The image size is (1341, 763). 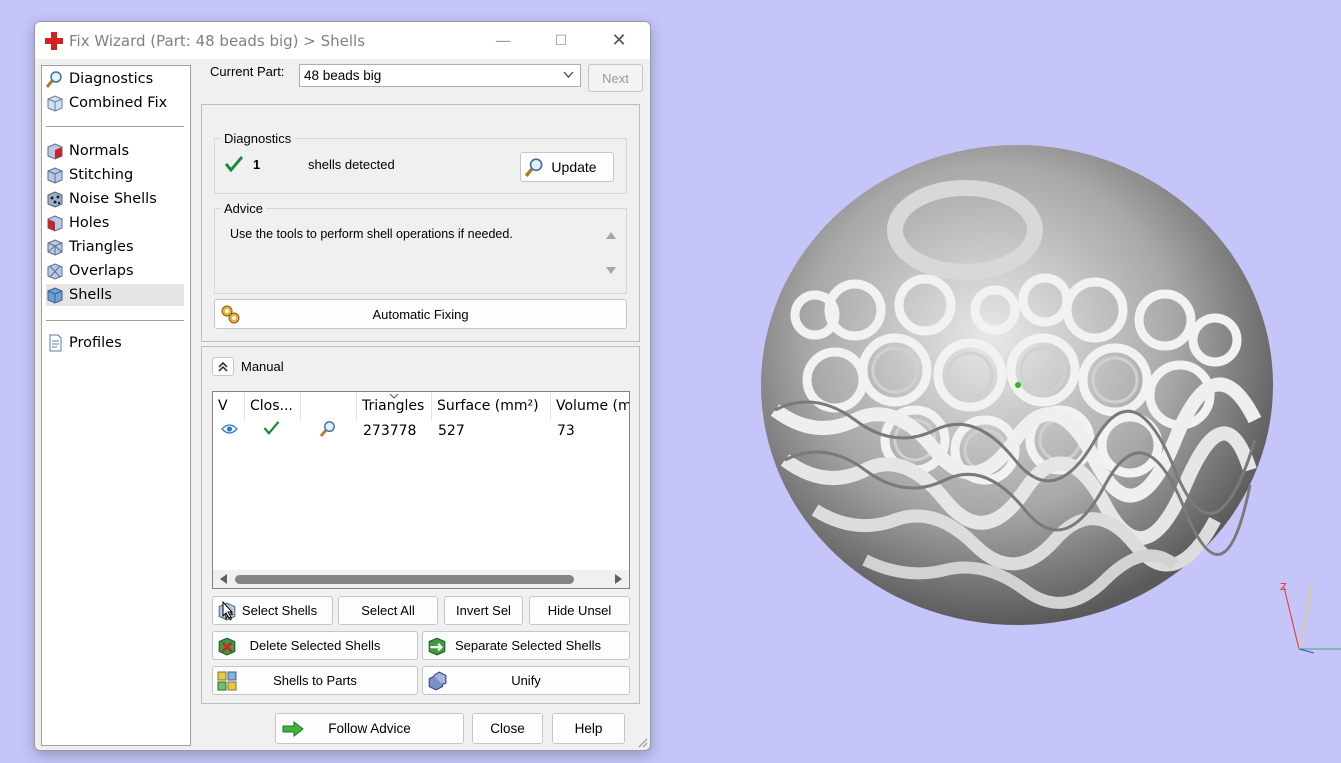 I want to click on shells-detected-text: shells detected, so click(x=351, y=164).